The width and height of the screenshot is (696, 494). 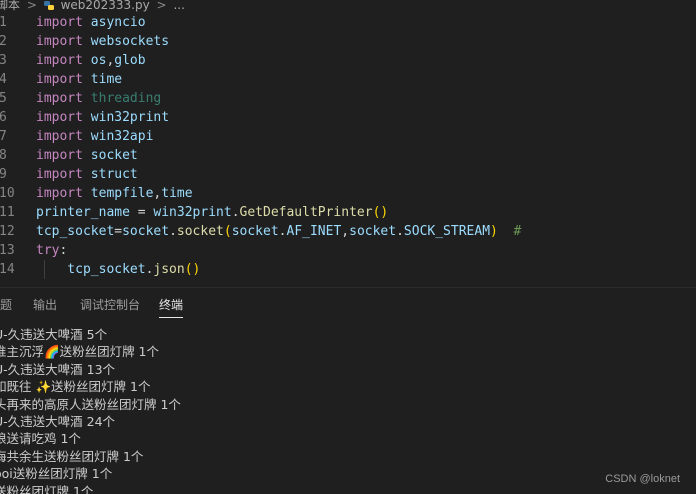 I want to click on code-token: tcp_socket, so click(x=75, y=231).